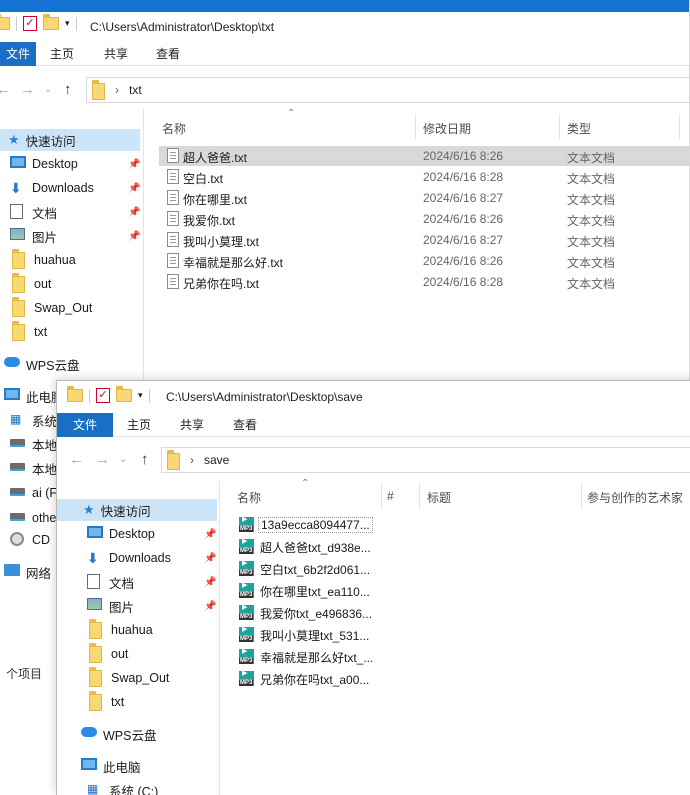 This screenshot has width=690, height=795. What do you see at coordinates (424, 156) in the screenshot?
I see `file-row: 超人爸爸.txt 2024/6/16 8:26 文本文档` at bounding box center [424, 156].